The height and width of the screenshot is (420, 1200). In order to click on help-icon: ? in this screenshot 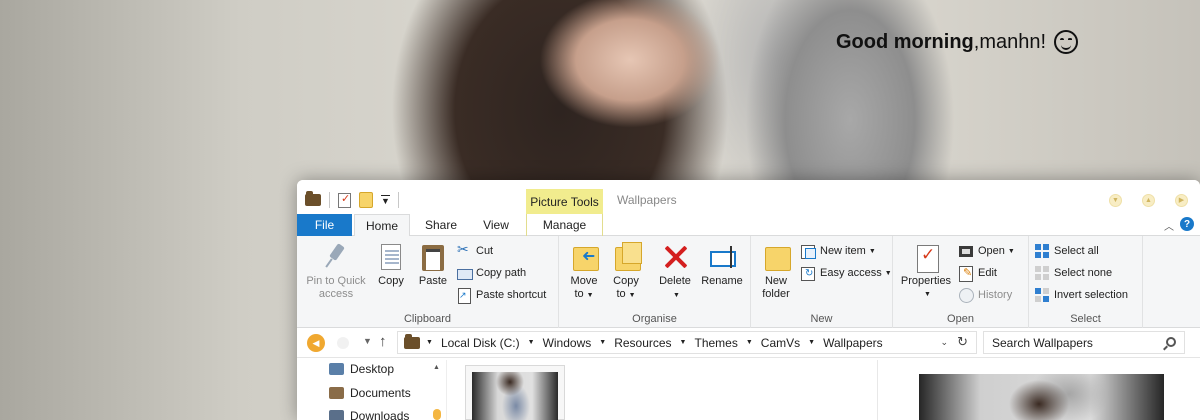, I will do `click(1187, 224)`.